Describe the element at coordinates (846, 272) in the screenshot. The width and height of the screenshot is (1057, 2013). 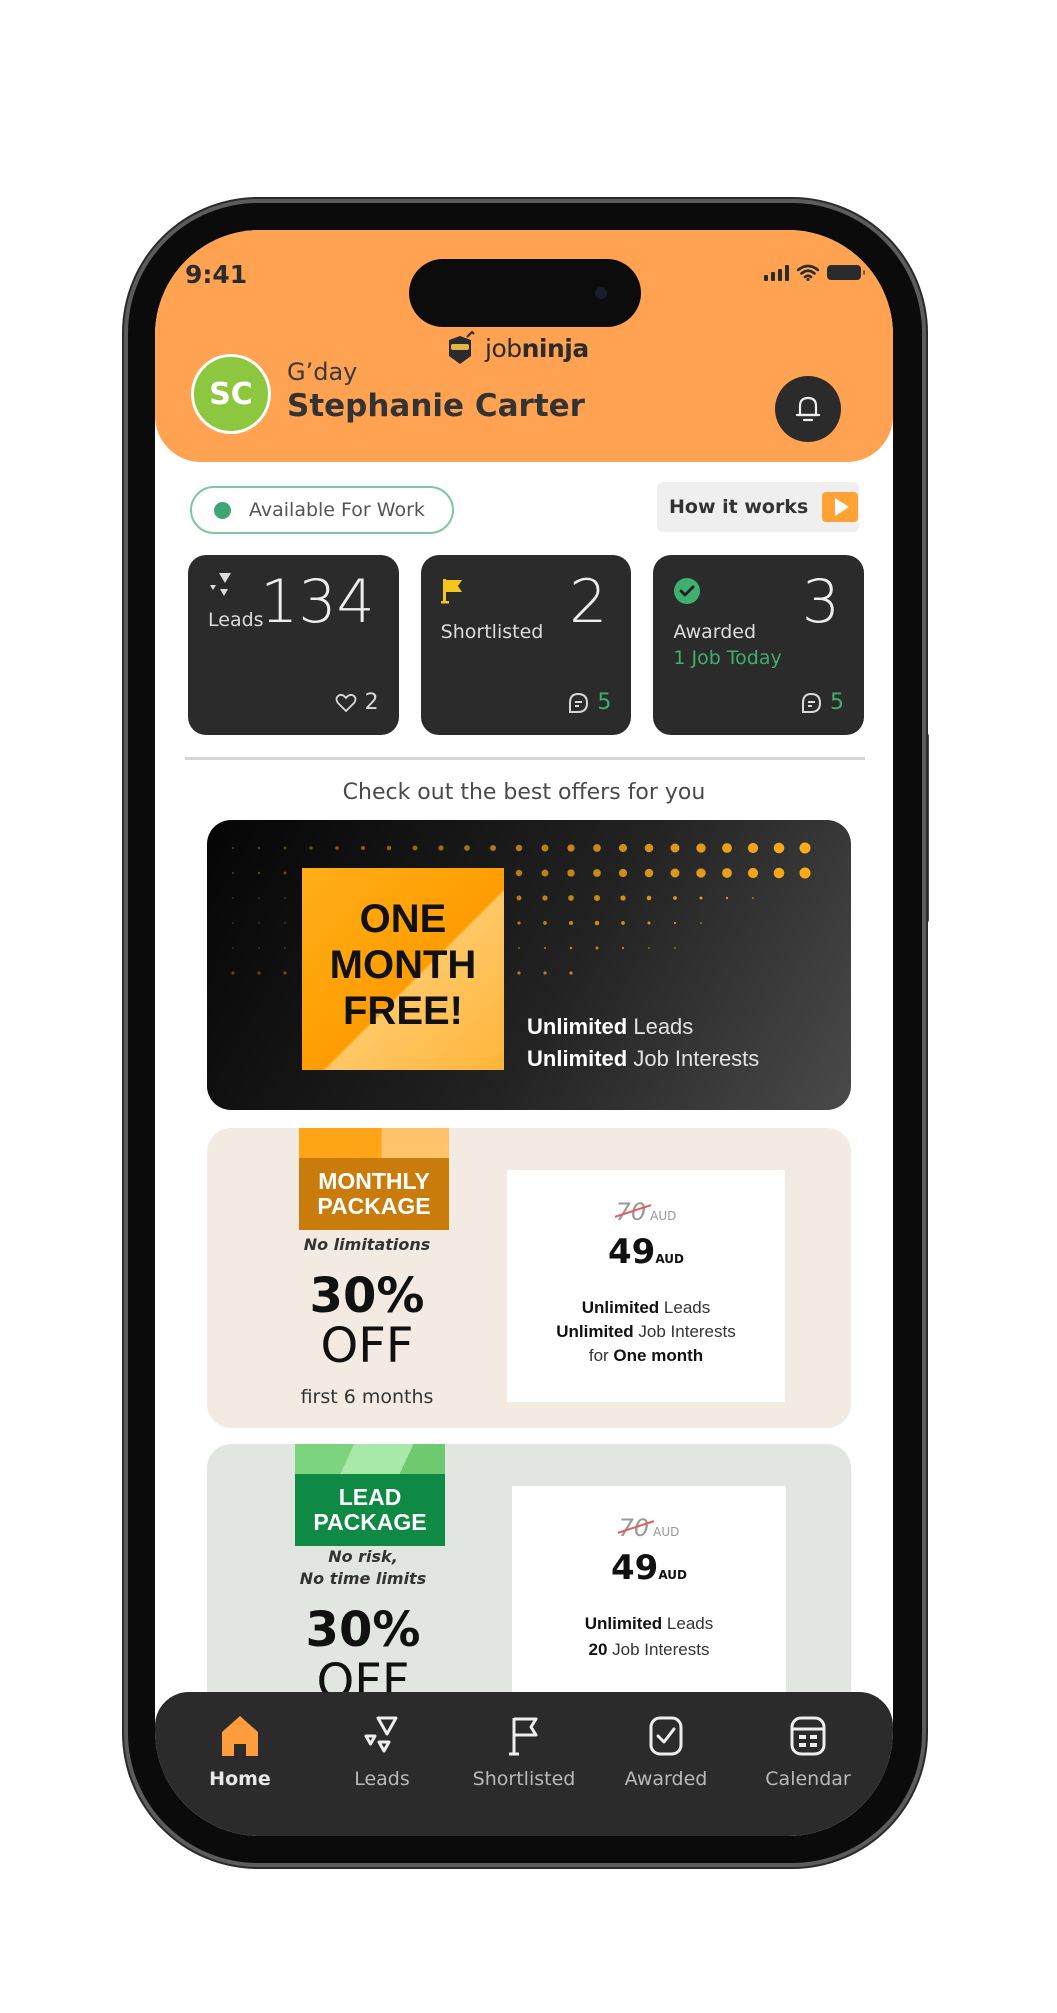
I see `battery-icon` at that location.